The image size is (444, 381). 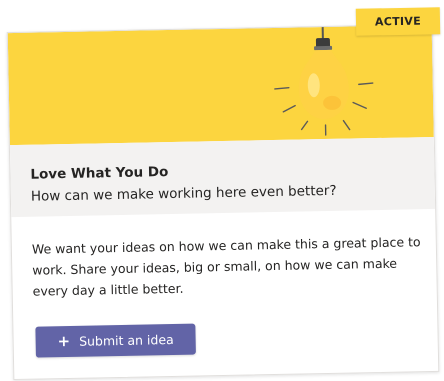 What do you see at coordinates (99, 173) in the screenshot?
I see `card-title: Love What You Do` at bounding box center [99, 173].